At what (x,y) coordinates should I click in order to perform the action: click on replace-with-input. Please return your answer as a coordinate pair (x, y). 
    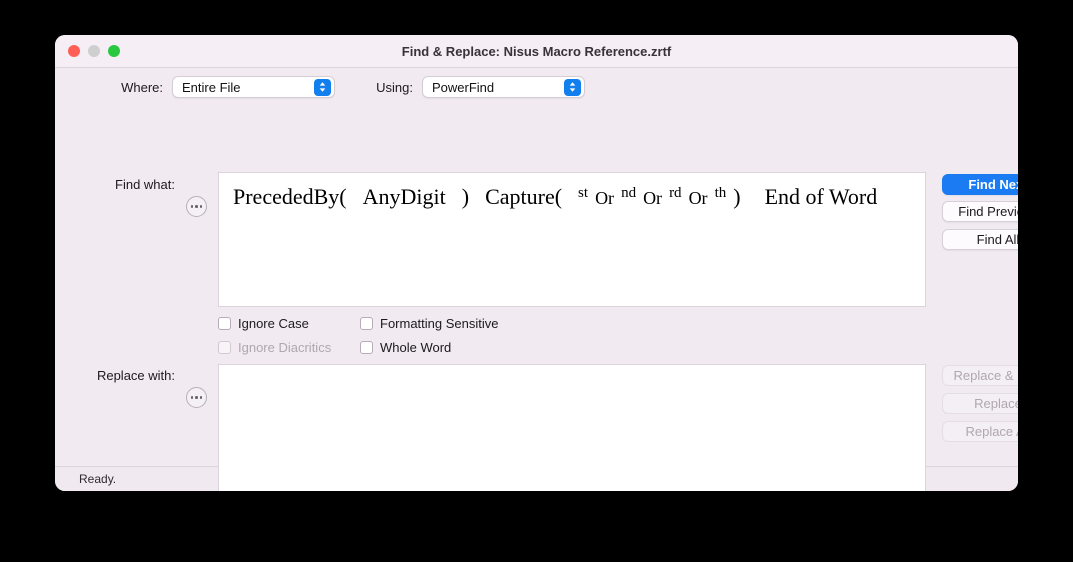
    Looking at the image, I should click on (572, 427).